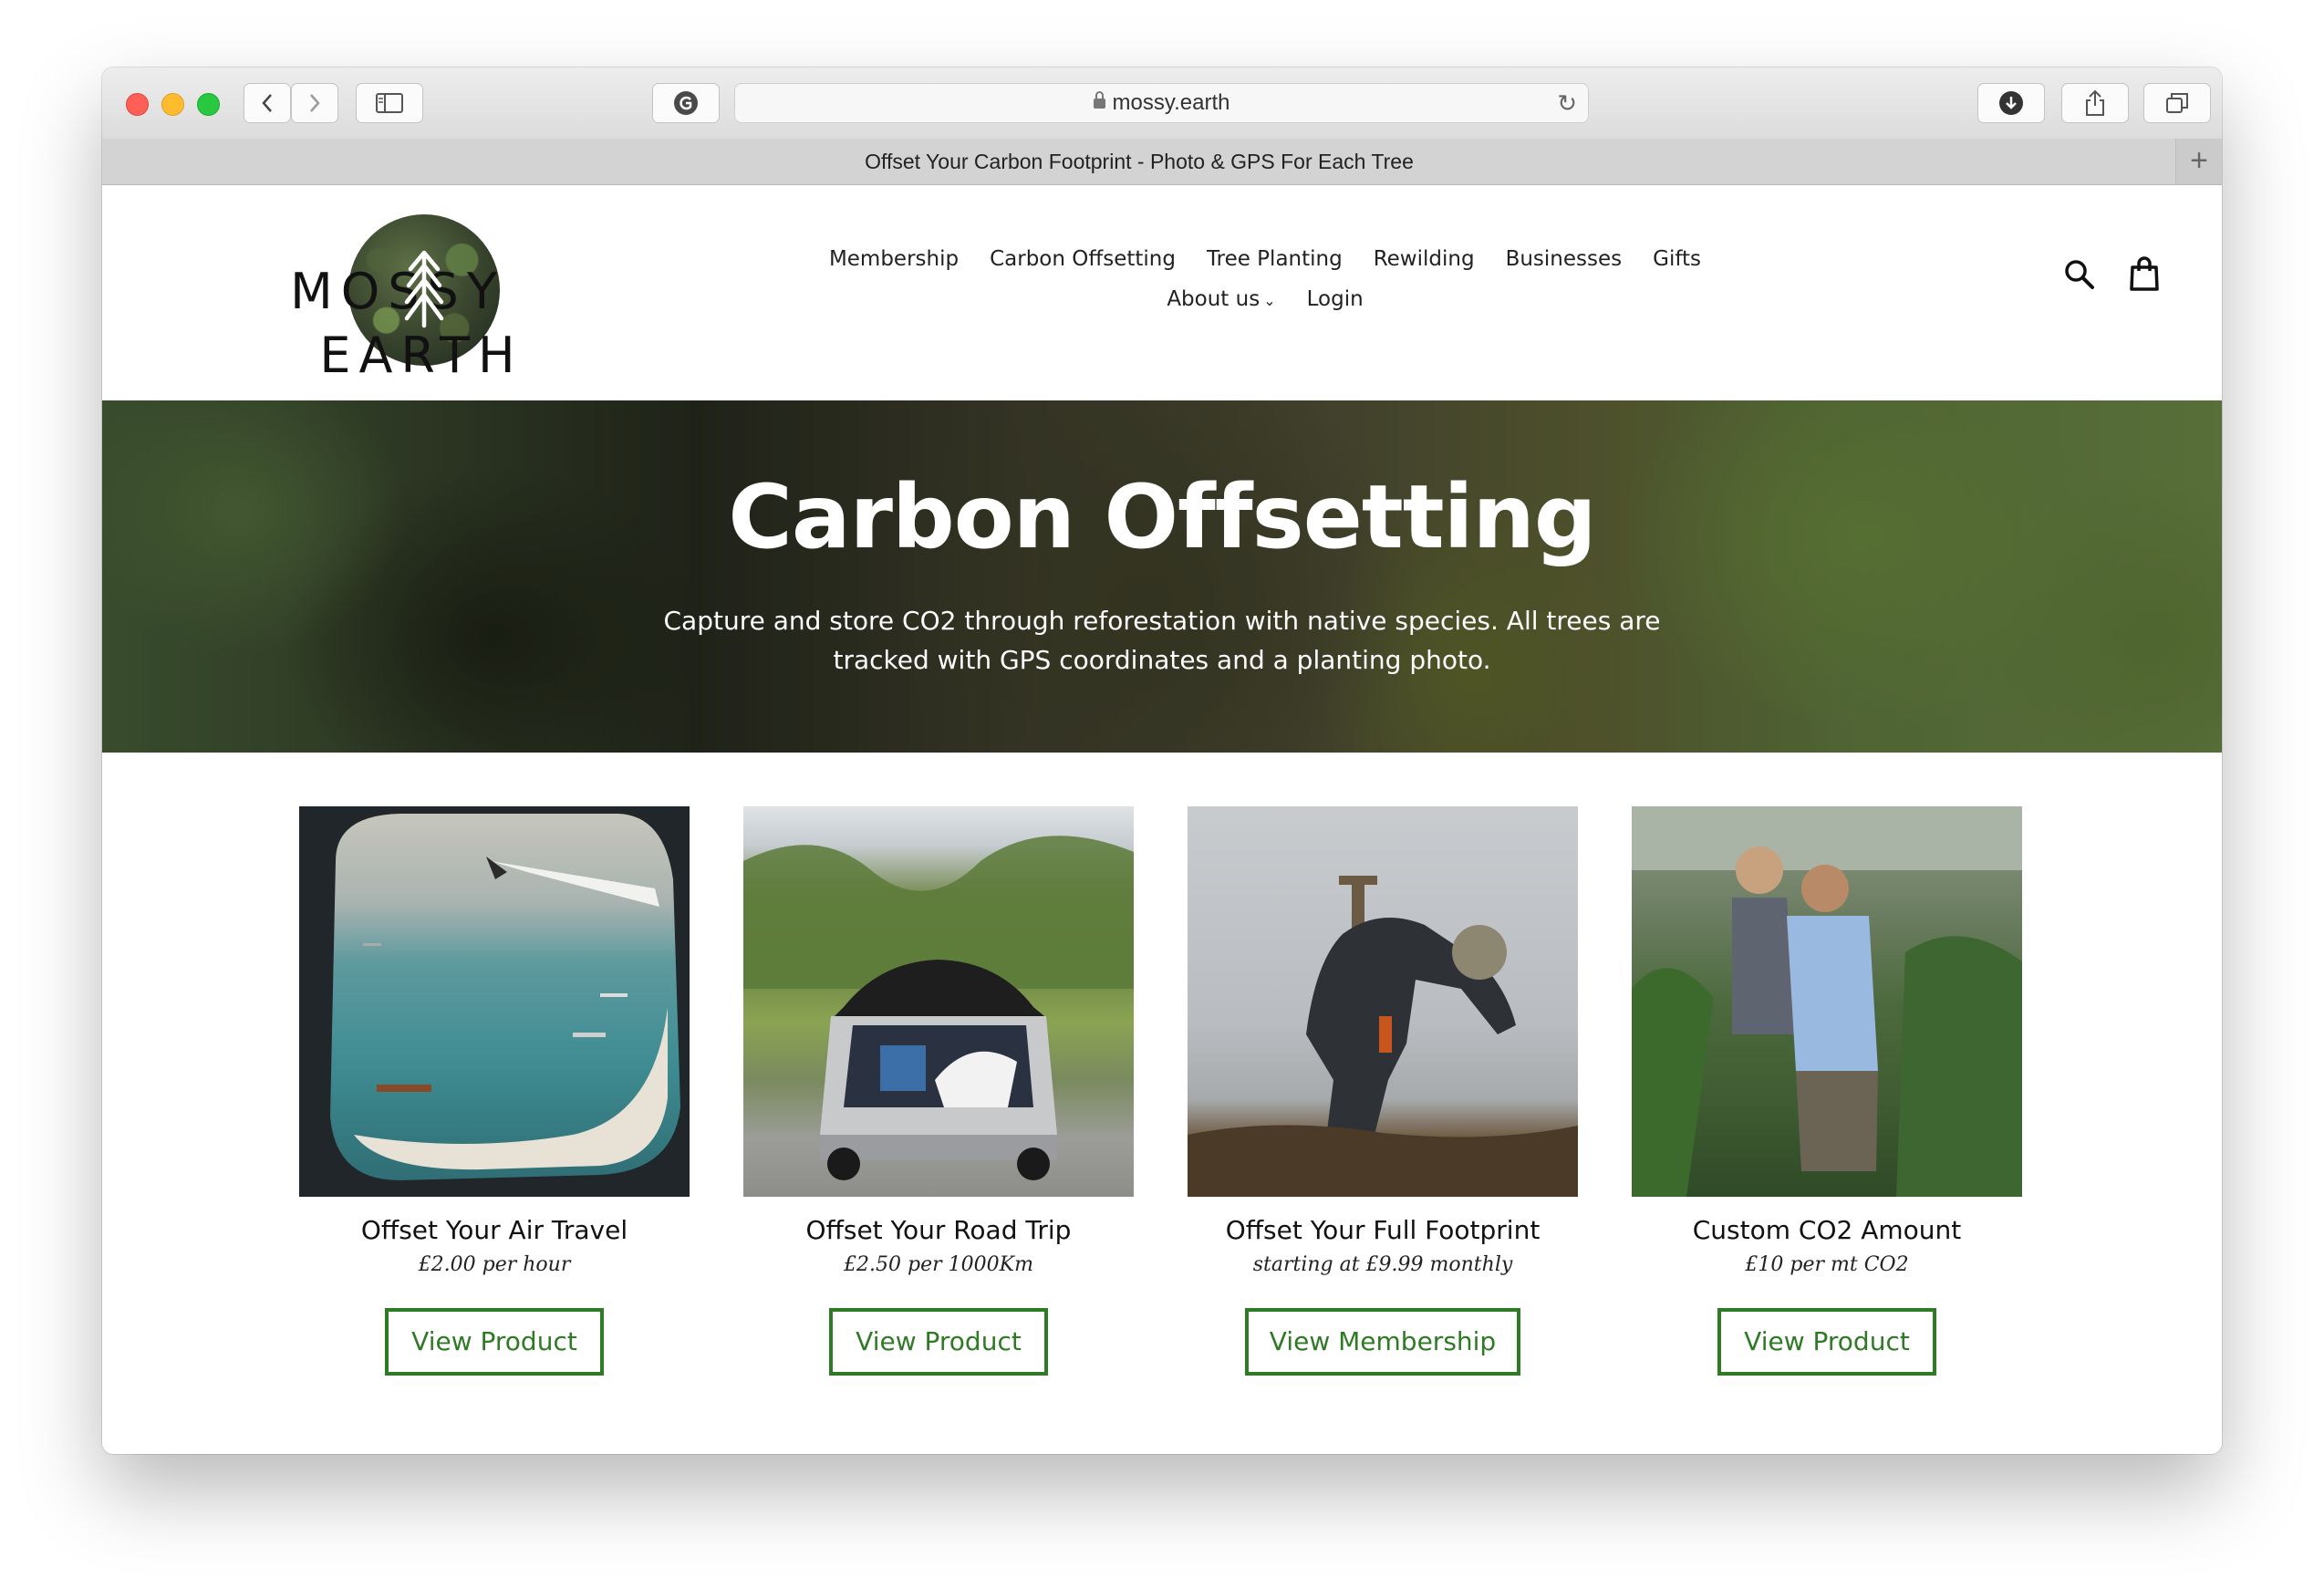  I want to click on grammarly-icon, so click(686, 103).